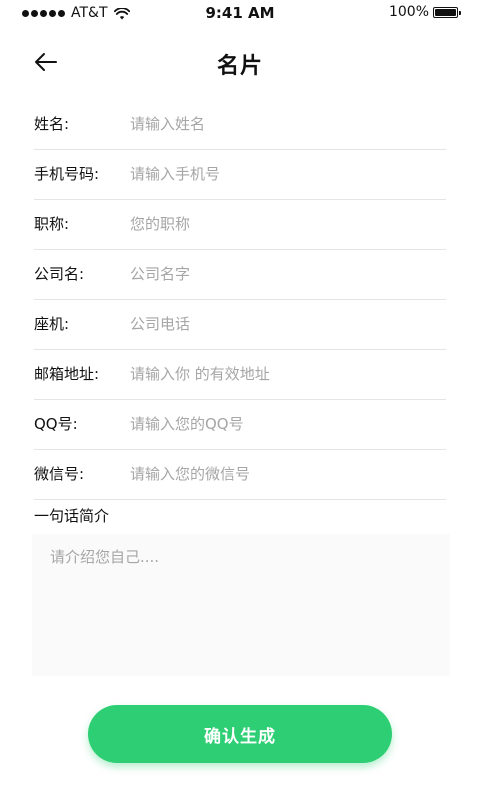  I want to click on field-landline: 座机:, so click(240, 325).